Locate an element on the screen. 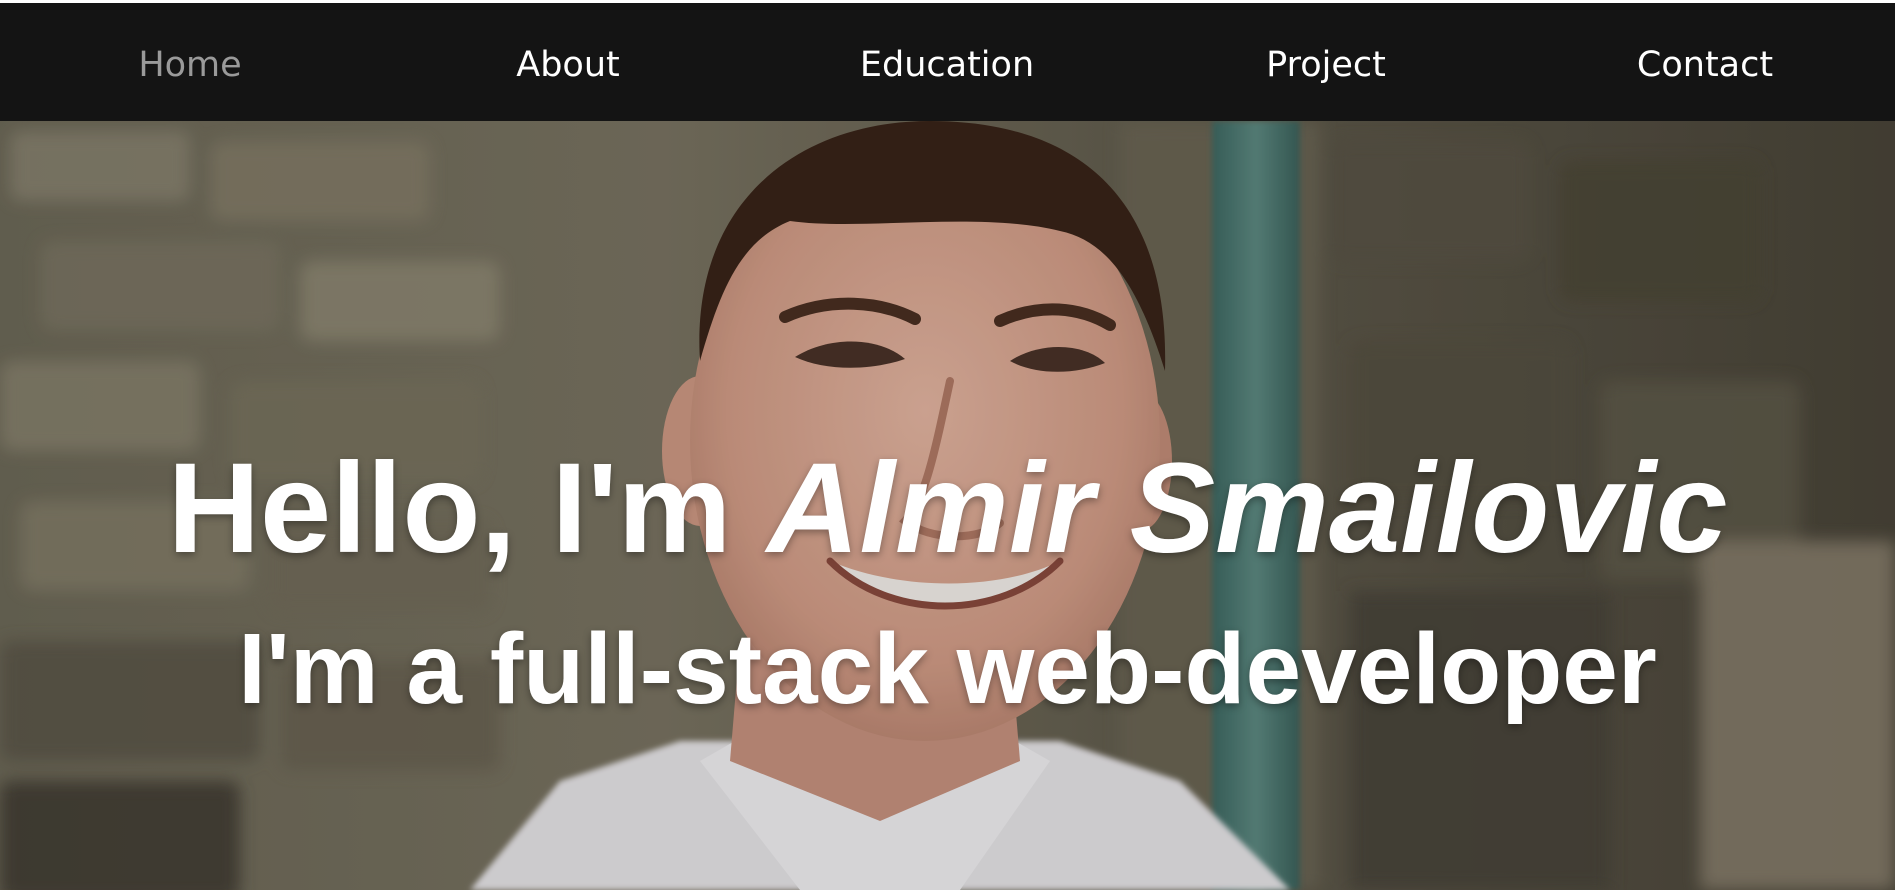  greeting-text: Hello, I'm is located at coordinates (449, 508).